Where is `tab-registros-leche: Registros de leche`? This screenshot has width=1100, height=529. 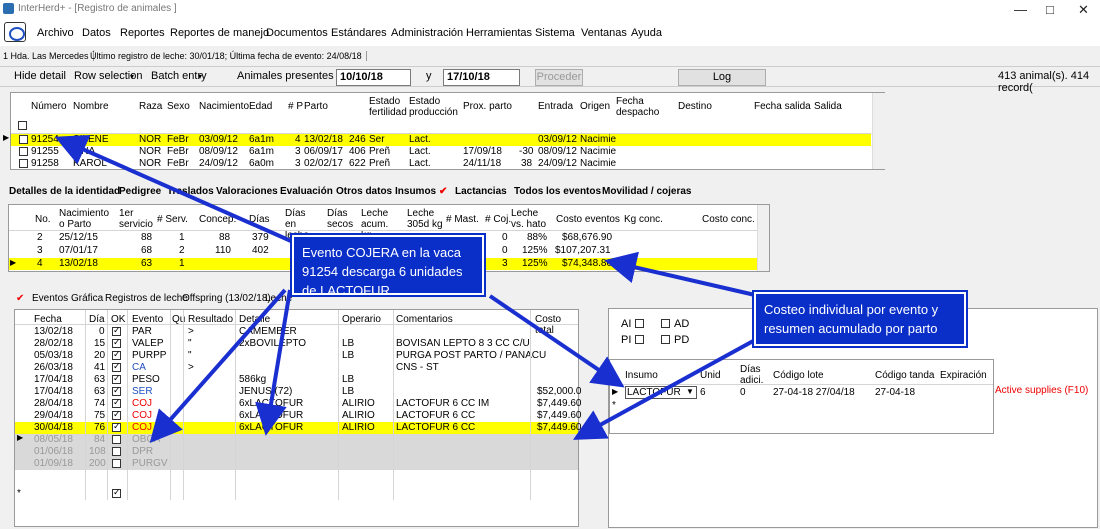 tab-registros-leche: Registros de leche is located at coordinates (146, 298).